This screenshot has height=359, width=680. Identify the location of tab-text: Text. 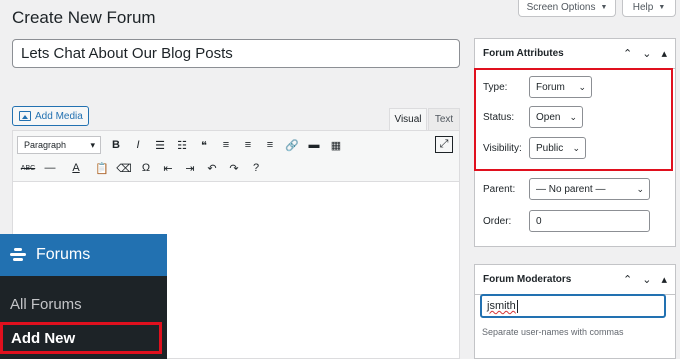
(444, 119).